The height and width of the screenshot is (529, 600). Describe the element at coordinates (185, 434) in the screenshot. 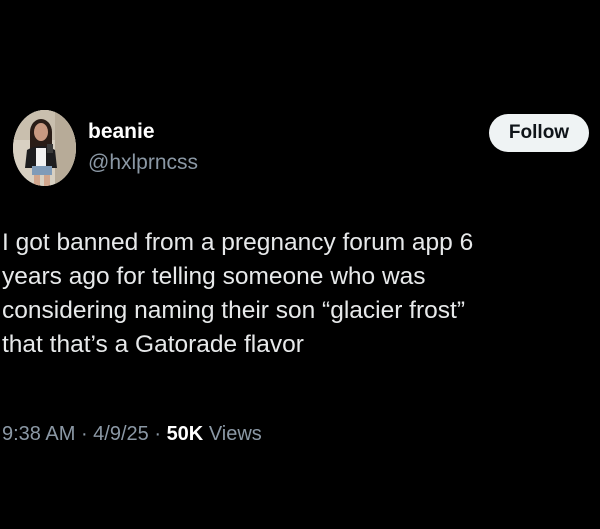

I see `views-count: 50K` at that location.